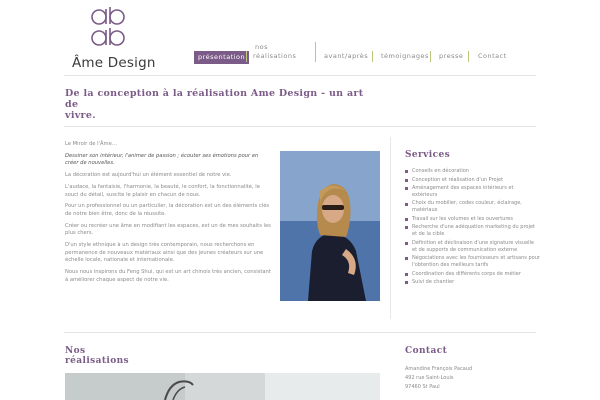 The image size is (600, 400). What do you see at coordinates (222, 57) in the screenshot?
I see `nav-item-presentation: présentation` at bounding box center [222, 57].